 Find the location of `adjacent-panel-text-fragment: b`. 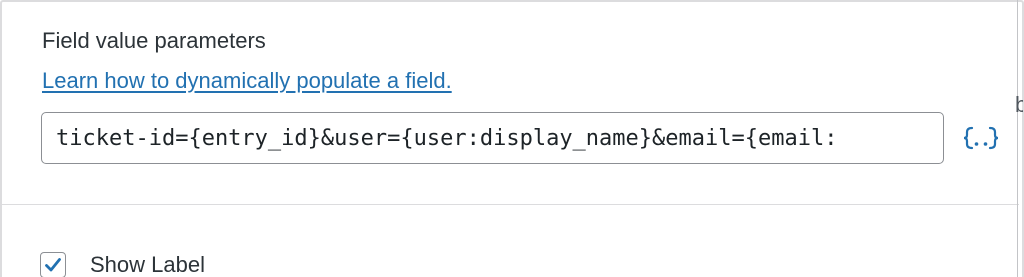

adjacent-panel-text-fragment: b is located at coordinates (1019, 104).